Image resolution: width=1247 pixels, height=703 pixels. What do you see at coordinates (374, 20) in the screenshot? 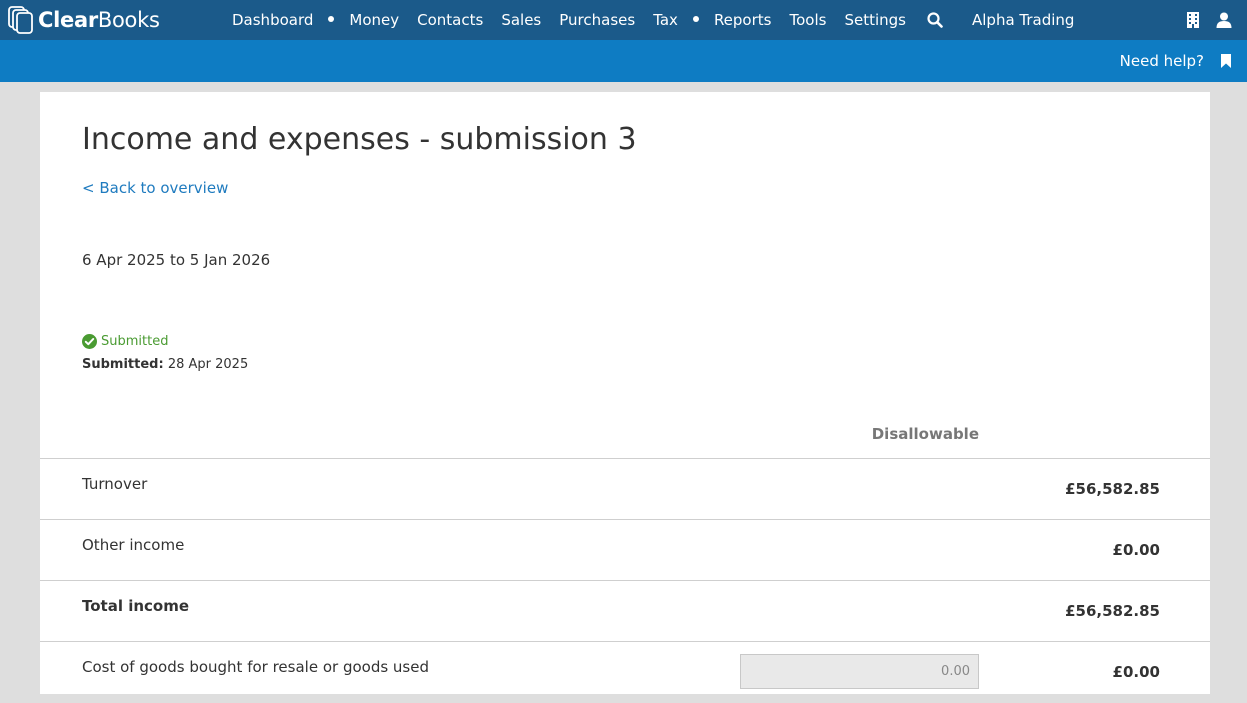
I see `nav-money: Money` at bounding box center [374, 20].